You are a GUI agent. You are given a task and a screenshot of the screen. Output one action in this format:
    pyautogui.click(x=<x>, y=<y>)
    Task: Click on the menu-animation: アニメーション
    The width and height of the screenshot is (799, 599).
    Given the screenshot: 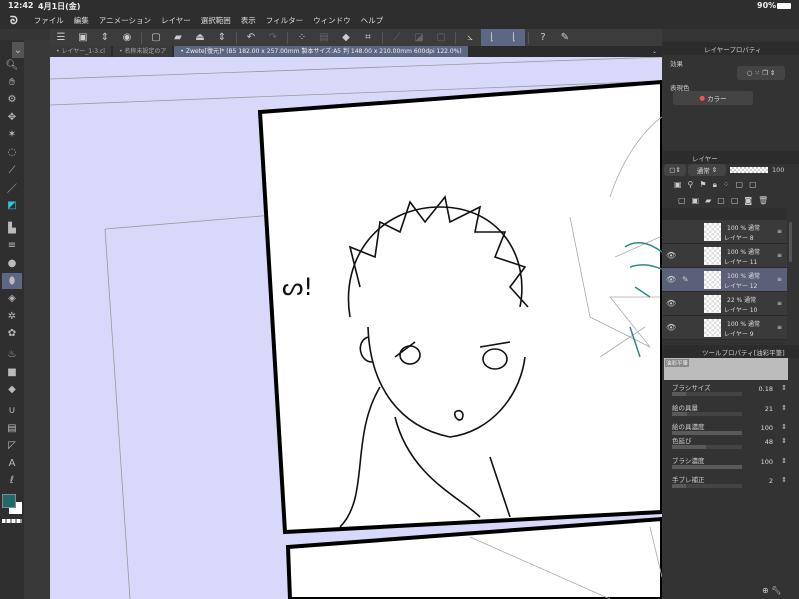 What is the action you would take?
    pyautogui.click(x=125, y=20)
    